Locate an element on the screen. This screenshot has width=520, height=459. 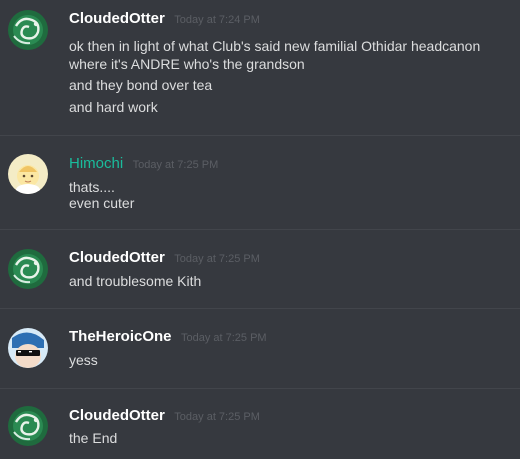
himochi-avatar-icon is located at coordinates (28, 174).